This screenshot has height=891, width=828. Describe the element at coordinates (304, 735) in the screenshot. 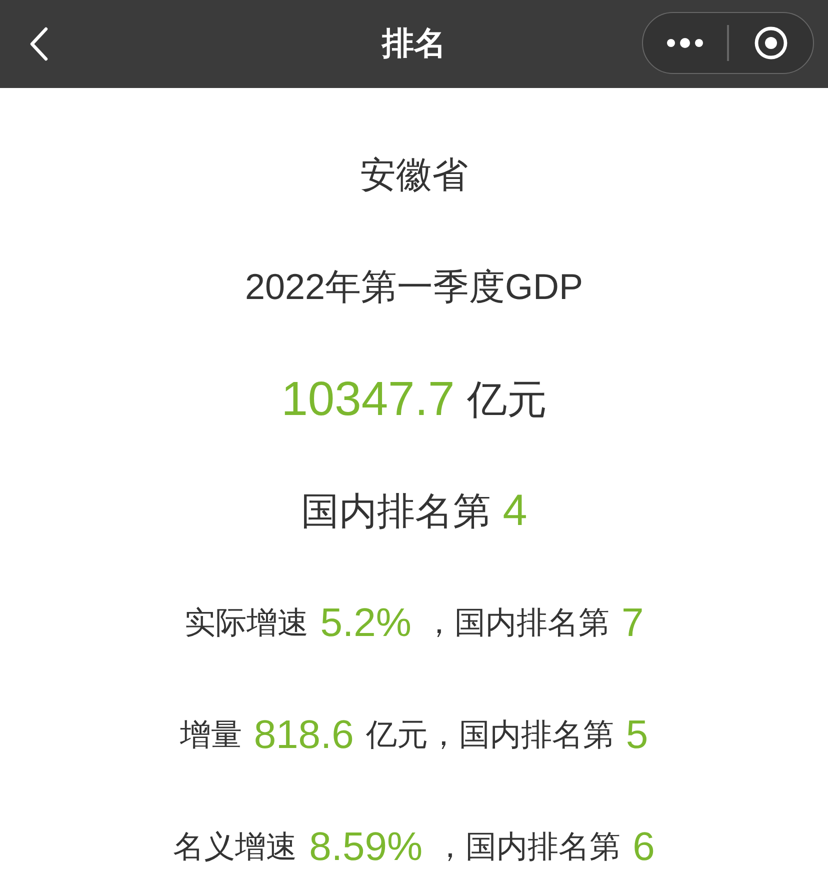

I see `stat-value: 818.6` at that location.